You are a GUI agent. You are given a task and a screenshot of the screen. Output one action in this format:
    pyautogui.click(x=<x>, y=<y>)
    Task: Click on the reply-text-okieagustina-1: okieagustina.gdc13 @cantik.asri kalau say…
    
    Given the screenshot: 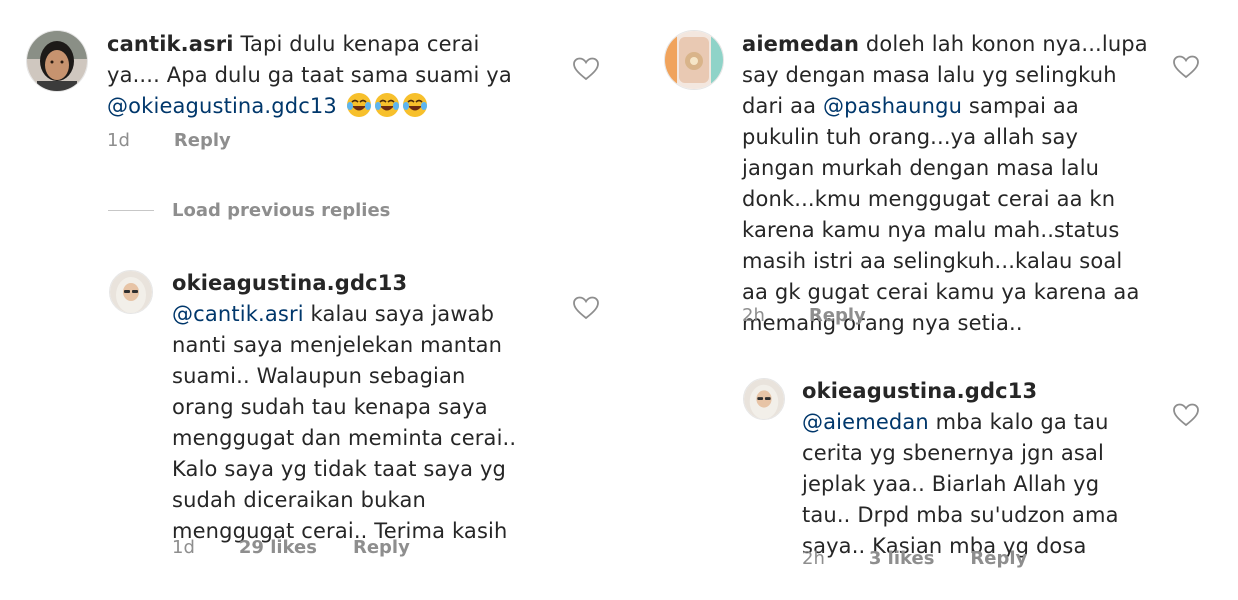 What is the action you would take?
    pyautogui.click(x=344, y=407)
    